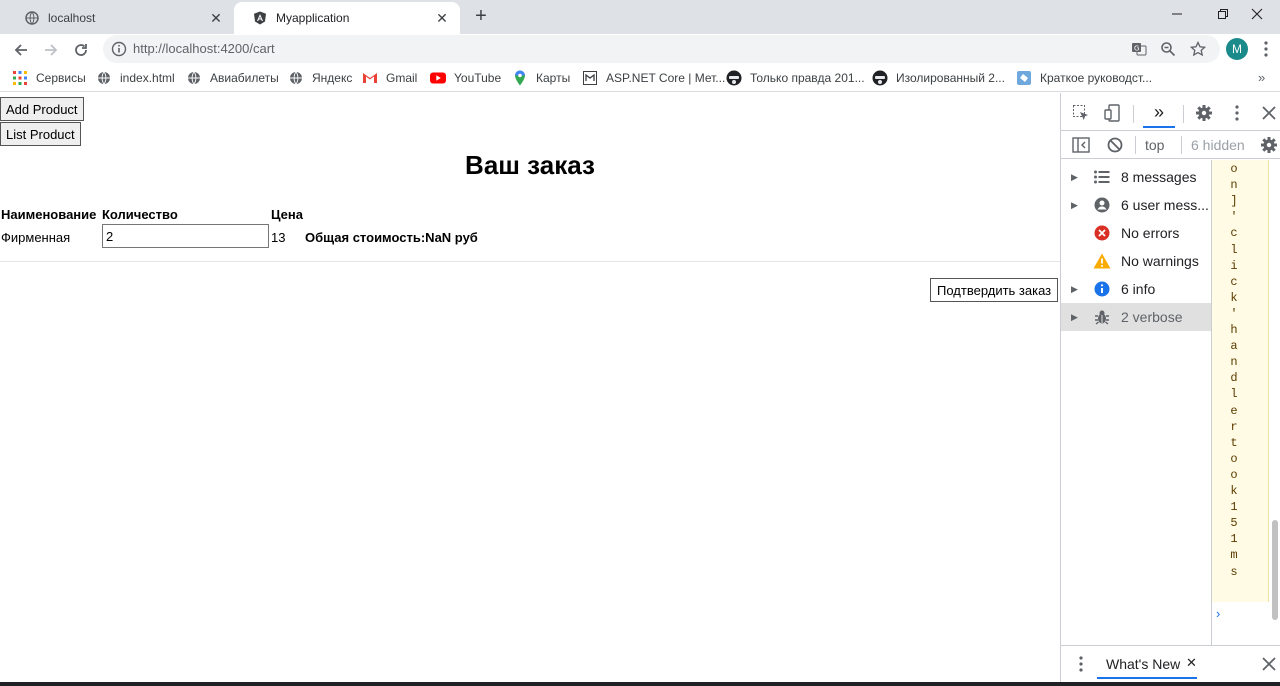 Image resolution: width=1280 pixels, height=686 pixels. What do you see at coordinates (1136, 317) in the screenshot?
I see `sidebar-item-verbose: ▶ 2 verbose` at bounding box center [1136, 317].